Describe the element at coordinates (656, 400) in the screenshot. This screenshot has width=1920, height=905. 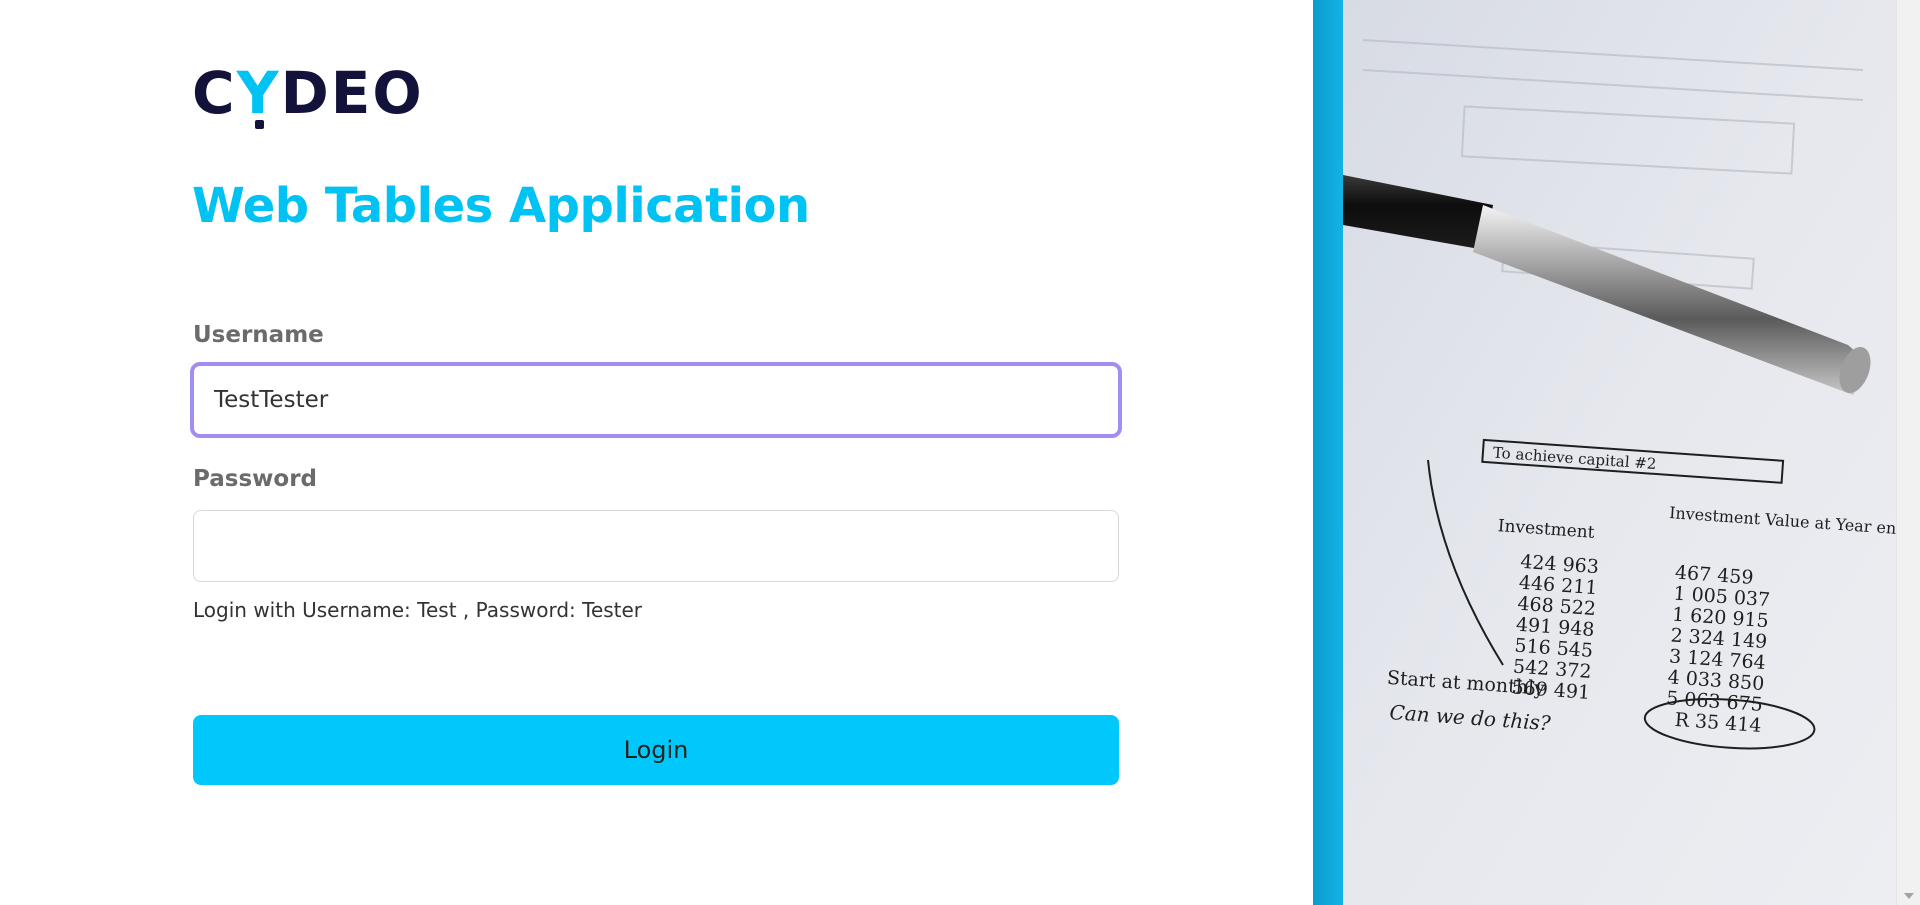
I see `username-input` at that location.